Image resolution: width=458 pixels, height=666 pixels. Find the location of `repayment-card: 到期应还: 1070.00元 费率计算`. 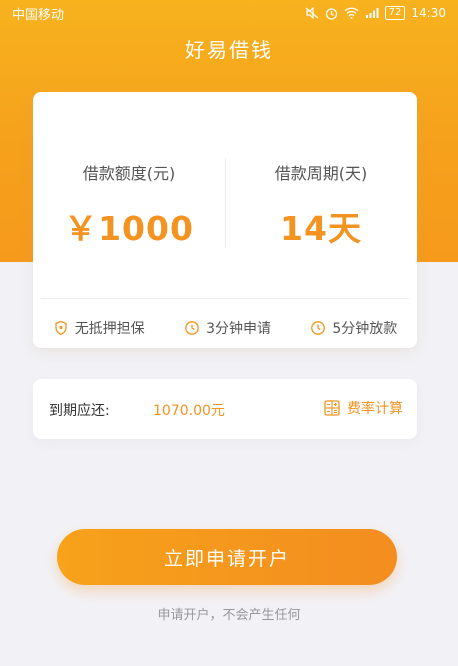

repayment-card: 到期应还: 1070.00元 费率计算 is located at coordinates (225, 409).